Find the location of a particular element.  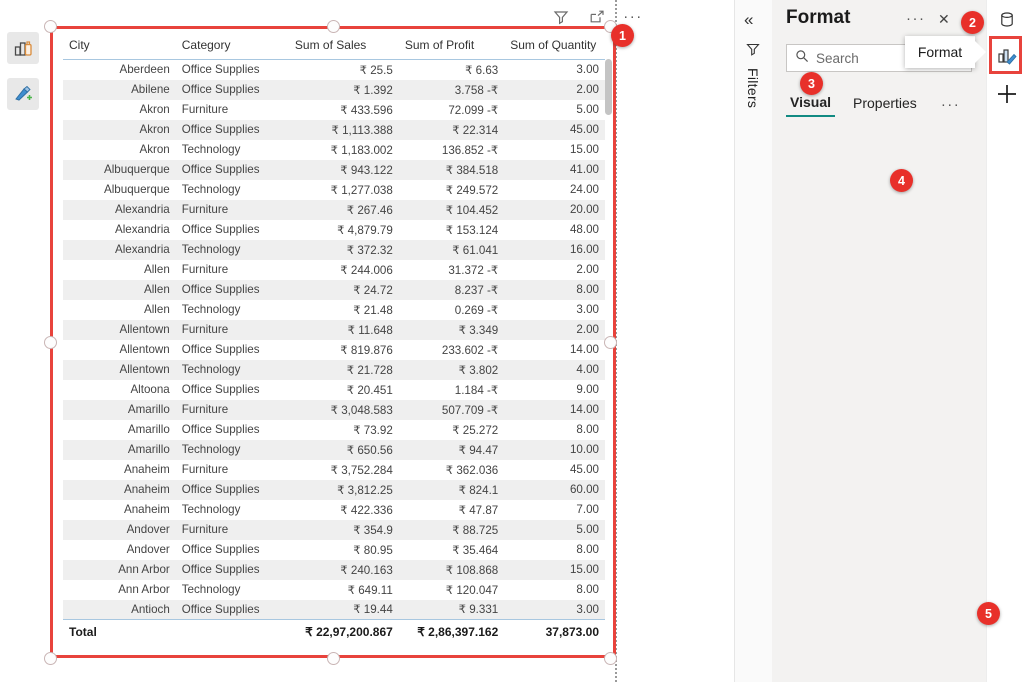

cell-sum-of-profit: ₹ 9.331 is located at coordinates (478, 610).